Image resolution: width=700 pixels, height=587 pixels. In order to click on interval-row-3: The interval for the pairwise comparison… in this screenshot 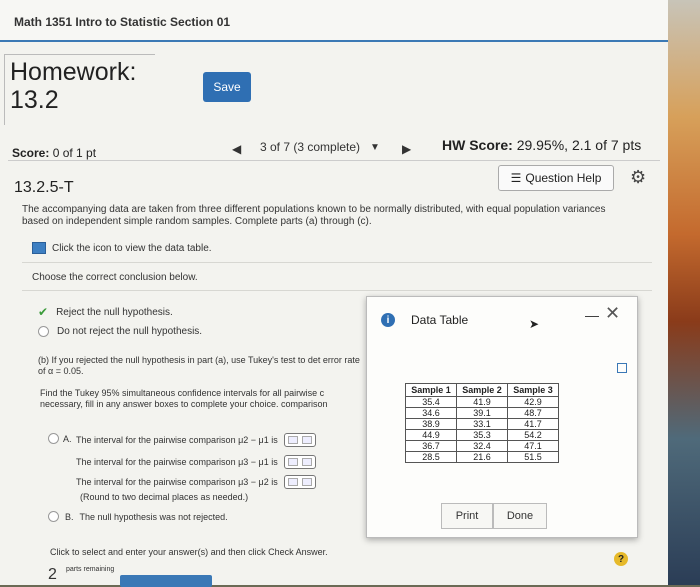, I will do `click(196, 482)`.